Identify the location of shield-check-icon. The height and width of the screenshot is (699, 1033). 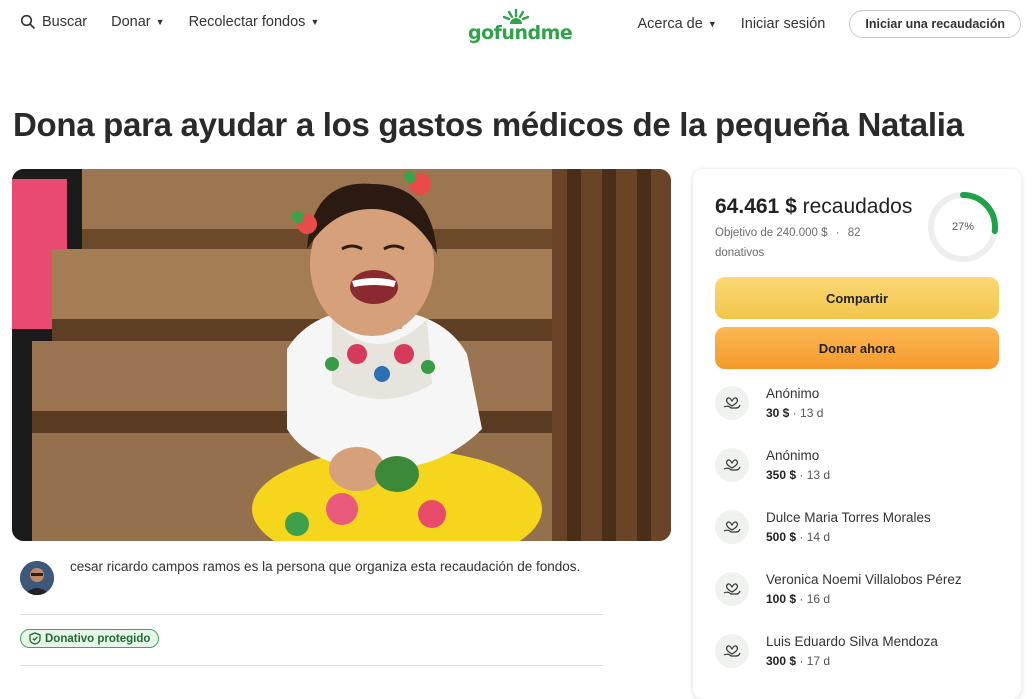
(35, 638).